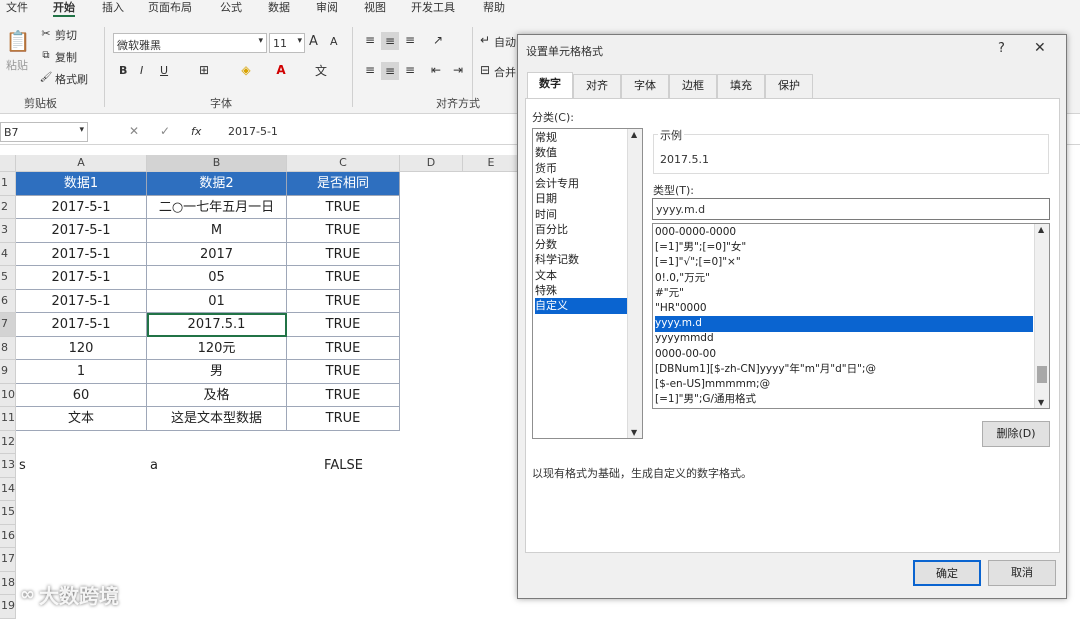 The height and width of the screenshot is (619, 1080). What do you see at coordinates (844, 247) in the screenshot?
I see `format-code-item: [=1]"男";[=0]"女"` at bounding box center [844, 247].